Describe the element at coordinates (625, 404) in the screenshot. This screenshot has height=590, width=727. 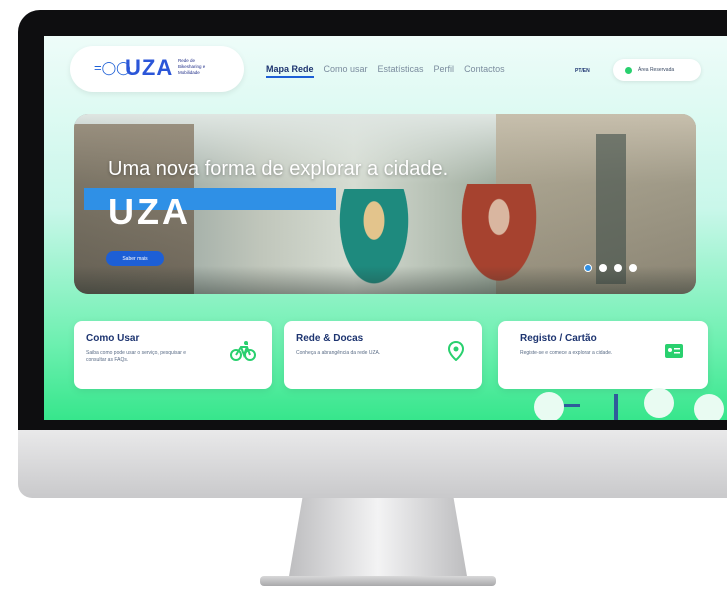
I see `city-illustration` at that location.